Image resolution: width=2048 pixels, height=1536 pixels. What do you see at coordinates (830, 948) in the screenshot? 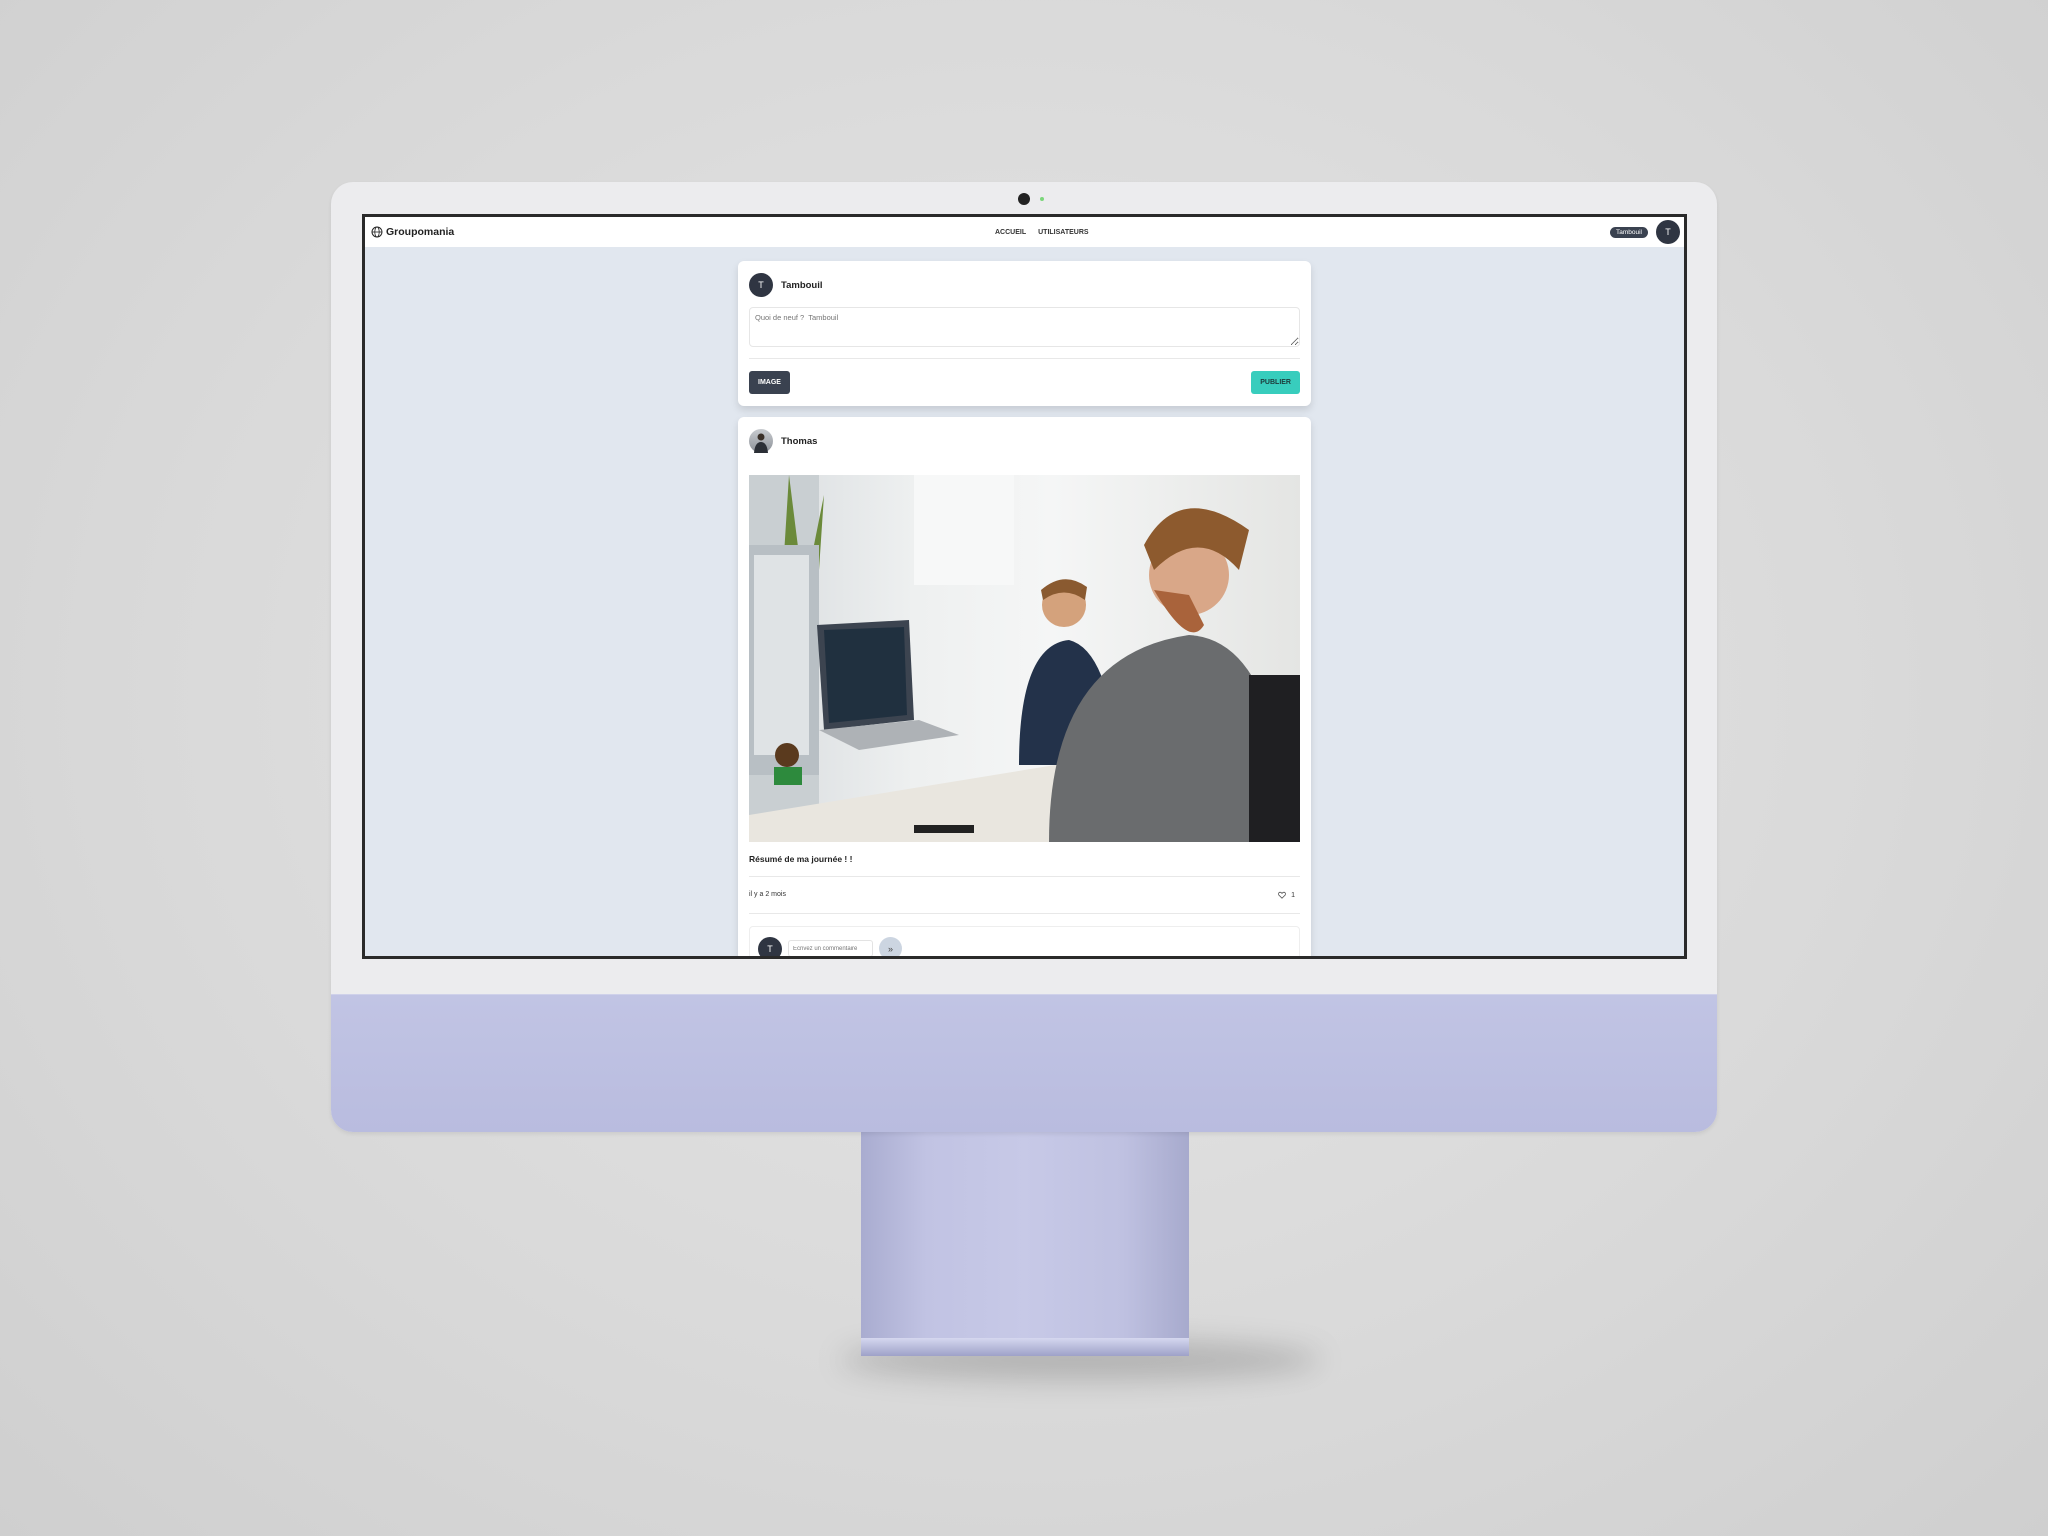
I see `comment-input` at bounding box center [830, 948].